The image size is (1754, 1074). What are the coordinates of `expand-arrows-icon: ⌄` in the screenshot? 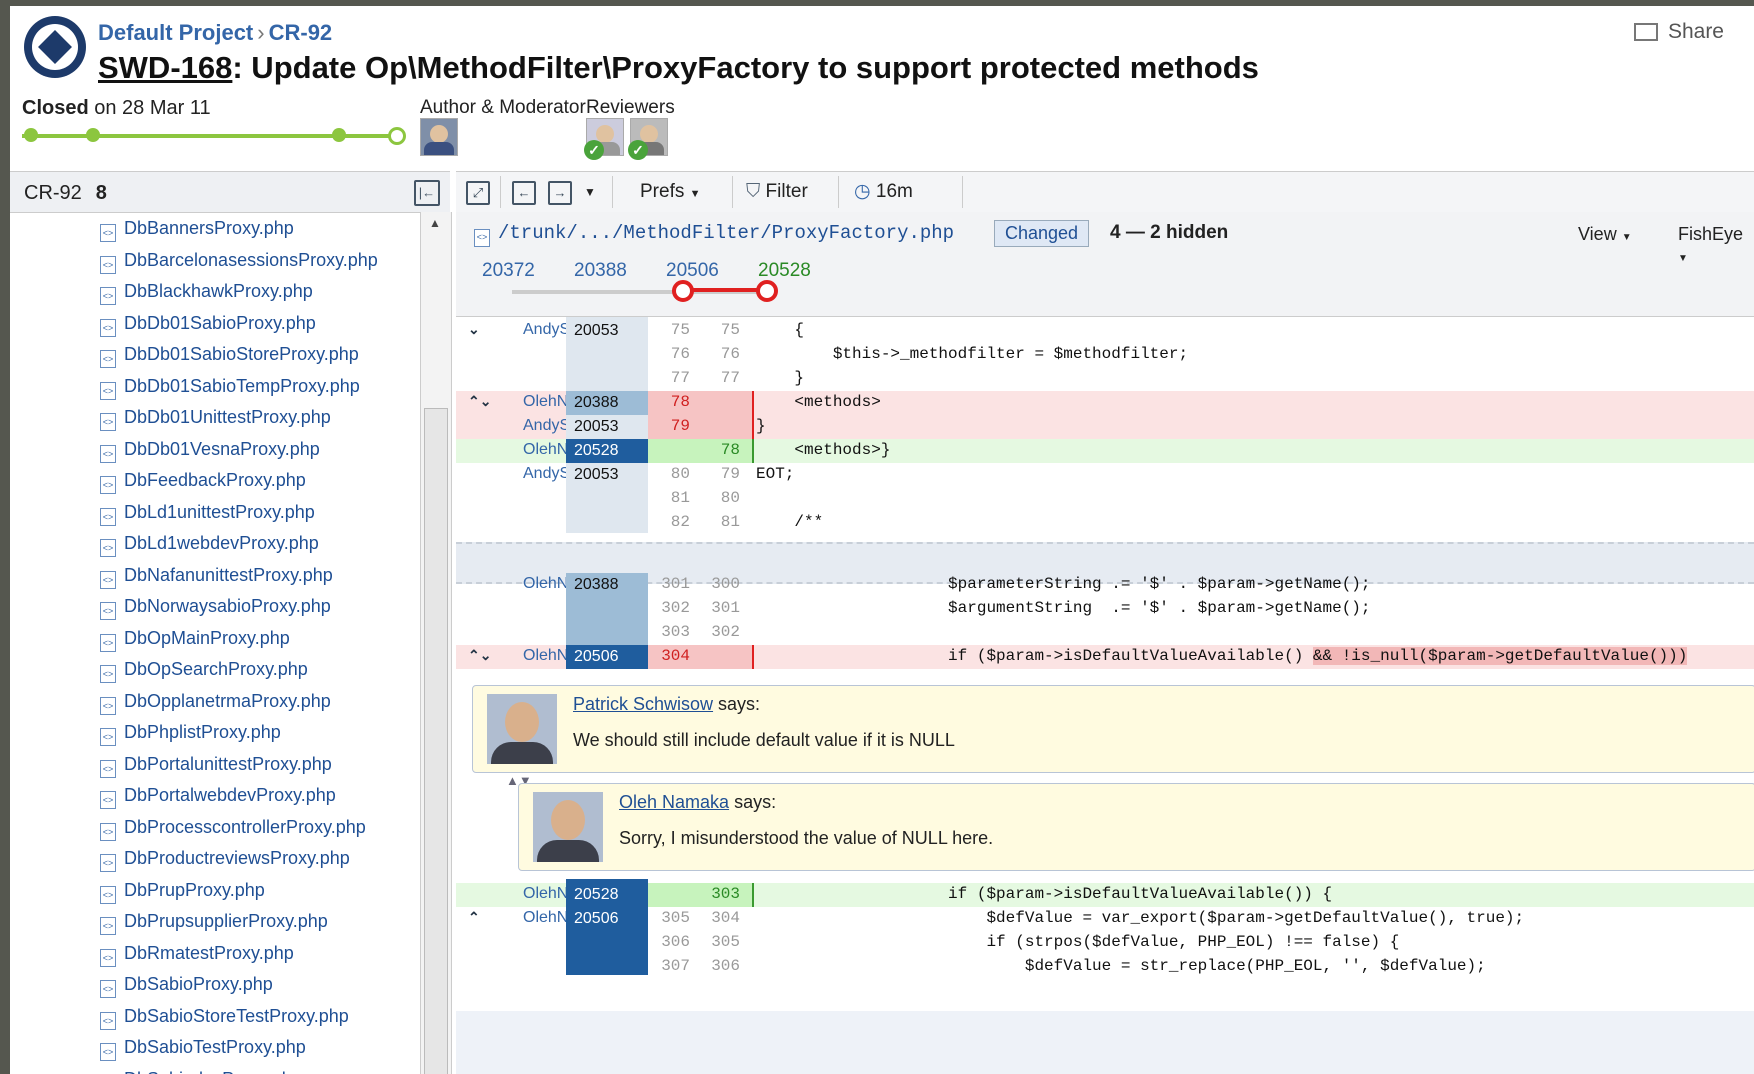 It's located at (474, 329).